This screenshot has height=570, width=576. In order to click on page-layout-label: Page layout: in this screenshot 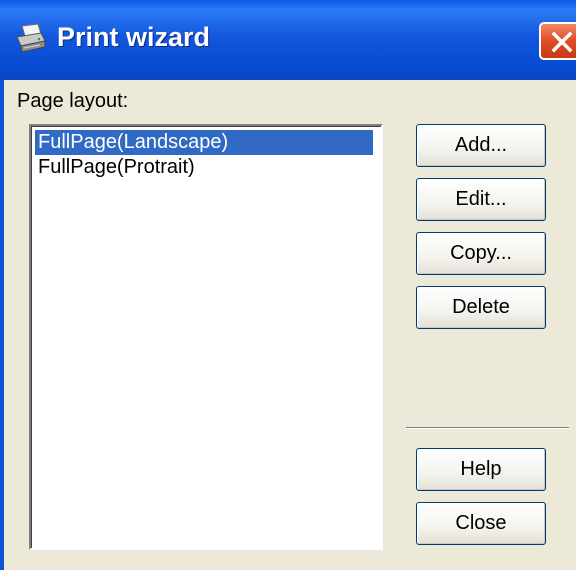, I will do `click(73, 101)`.